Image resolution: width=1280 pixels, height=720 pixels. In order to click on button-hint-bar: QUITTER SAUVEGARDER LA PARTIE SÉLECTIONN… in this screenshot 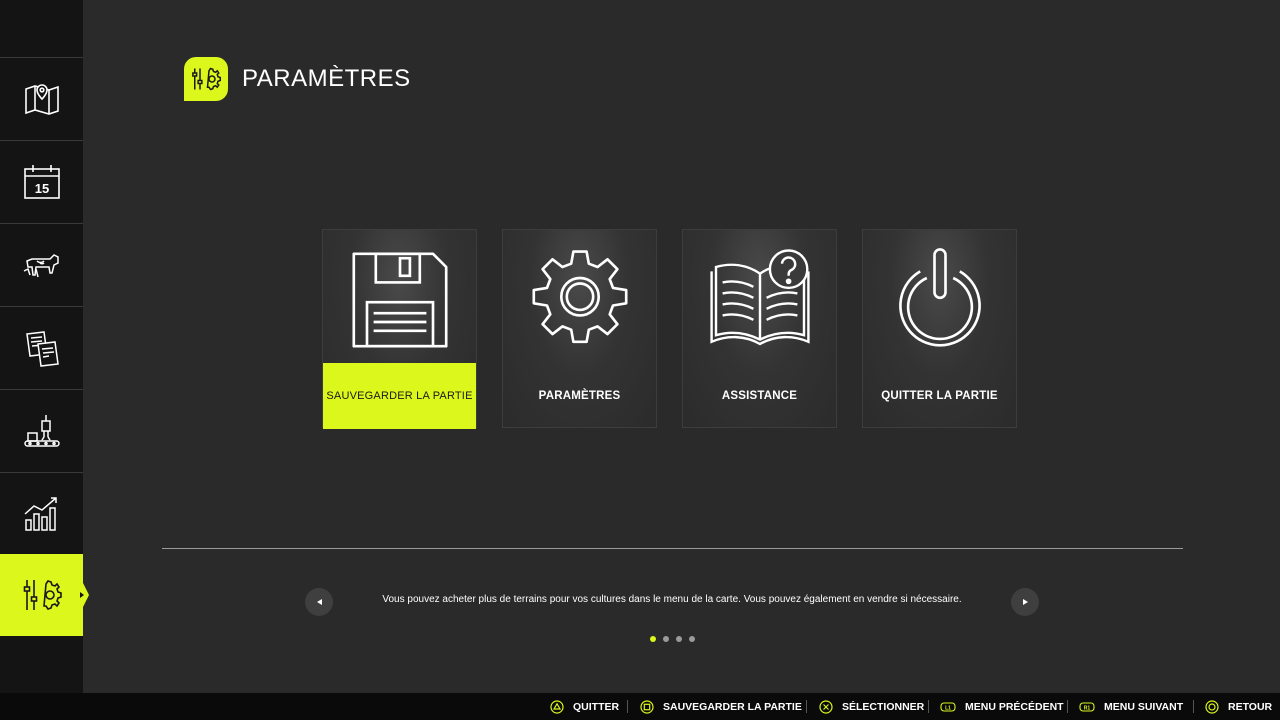, I will do `click(640, 706)`.